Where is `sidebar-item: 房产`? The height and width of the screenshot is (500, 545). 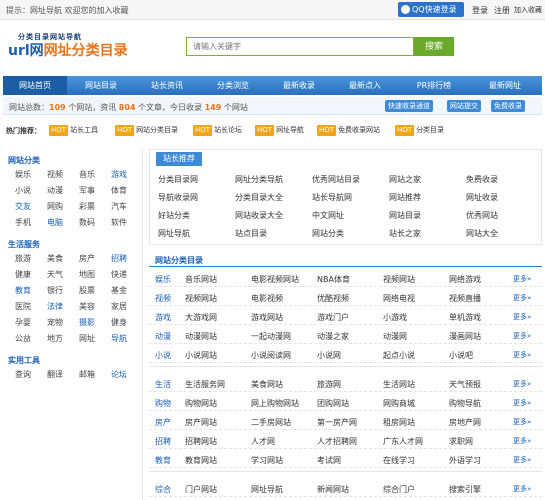 sidebar-item: 房产 is located at coordinates (87, 258).